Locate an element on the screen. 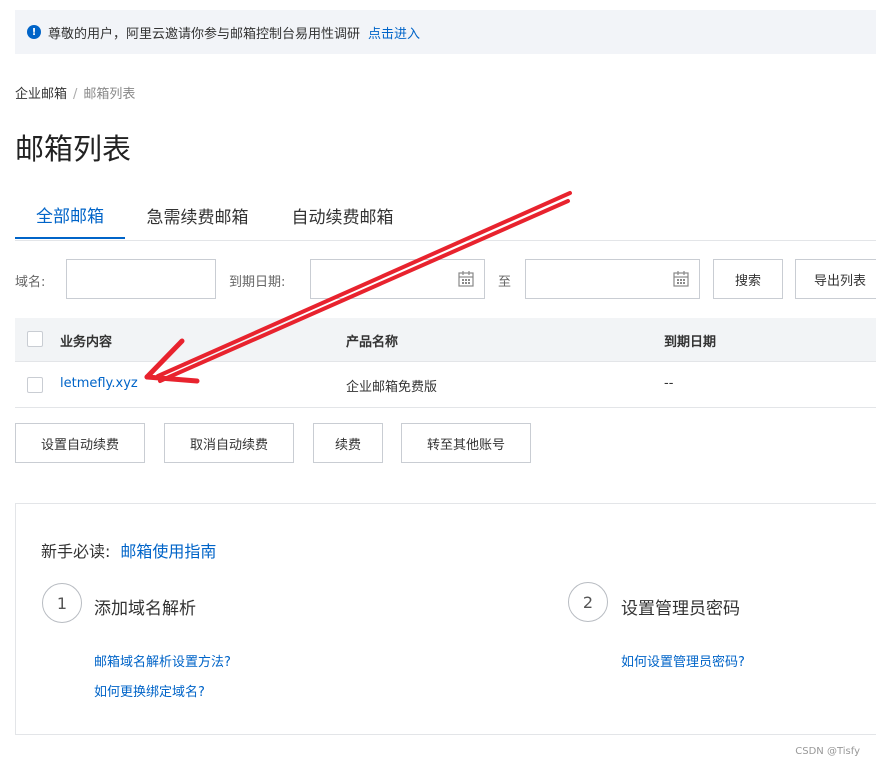 The width and height of the screenshot is (876, 765). table-header: 业务内容 产品名称 到期日期 is located at coordinates (445, 340).